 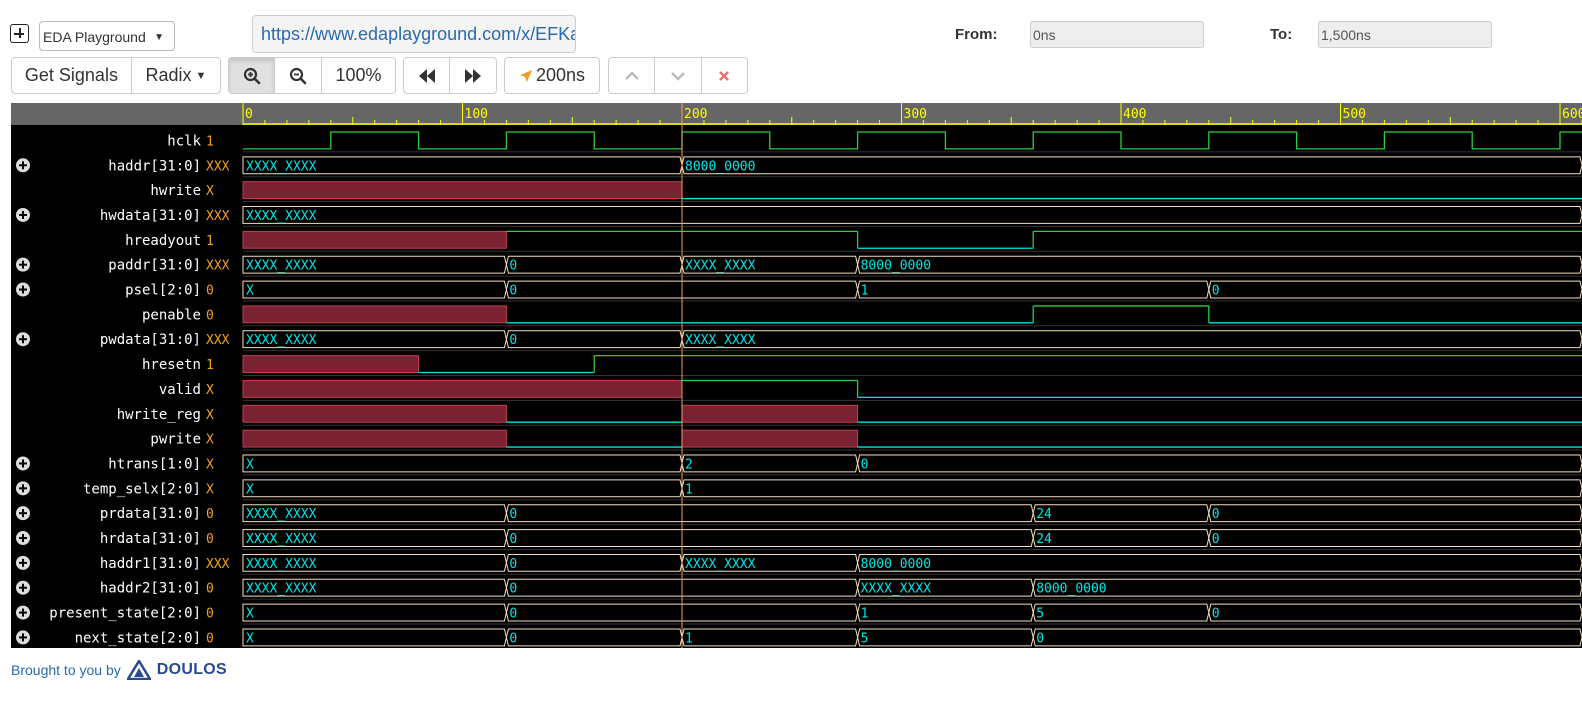 I want to click on go-to-start-button, so click(x=427, y=75).